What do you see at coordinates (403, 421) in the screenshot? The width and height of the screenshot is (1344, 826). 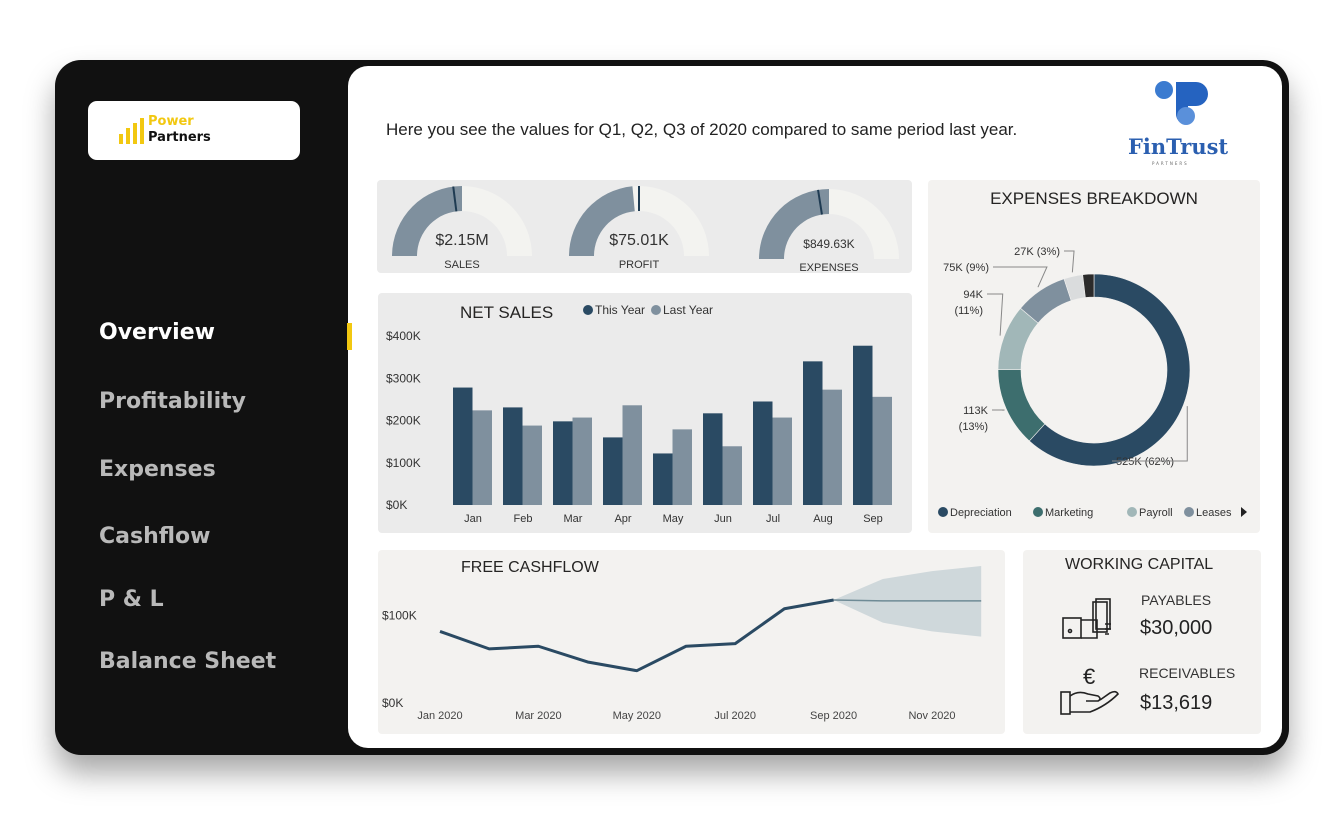 I see `y-tick-label: $200K` at bounding box center [403, 421].